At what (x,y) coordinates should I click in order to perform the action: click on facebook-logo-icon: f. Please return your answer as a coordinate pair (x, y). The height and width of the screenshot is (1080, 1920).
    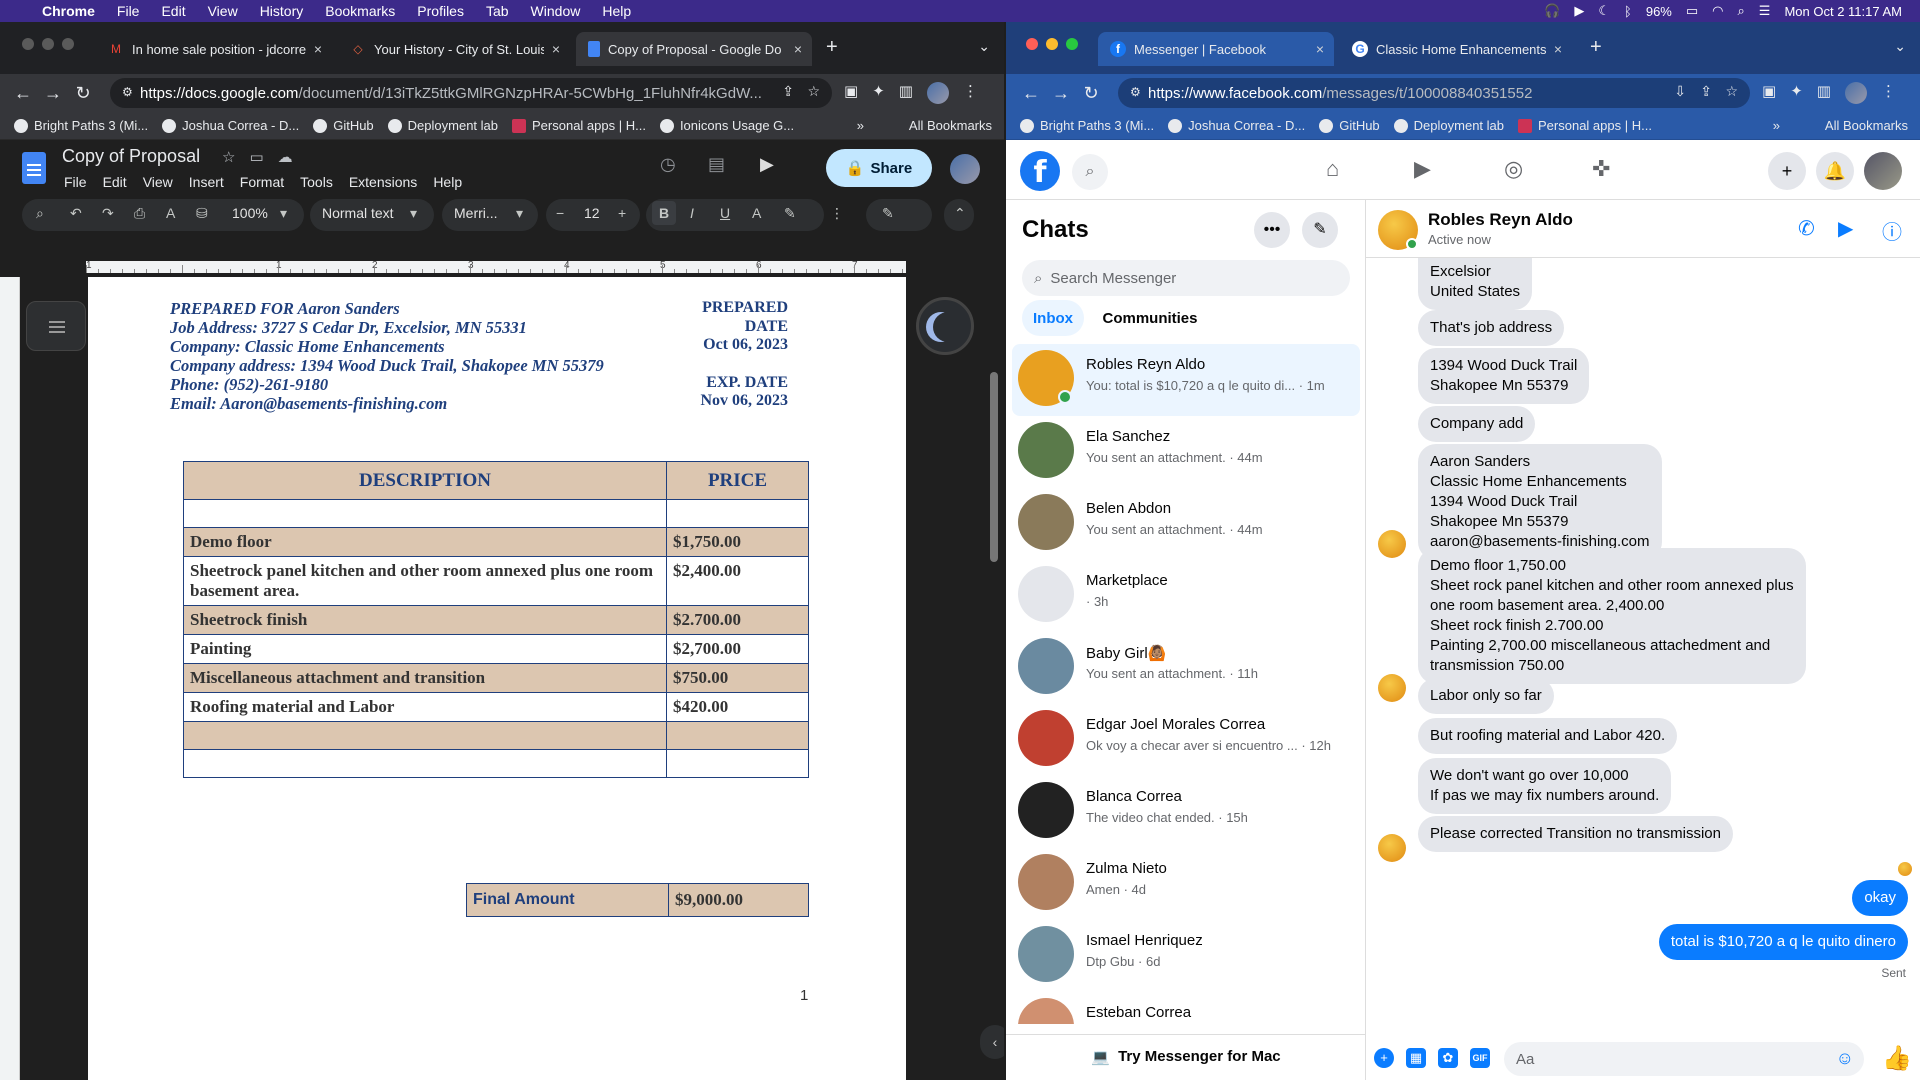
    Looking at the image, I should click on (1040, 171).